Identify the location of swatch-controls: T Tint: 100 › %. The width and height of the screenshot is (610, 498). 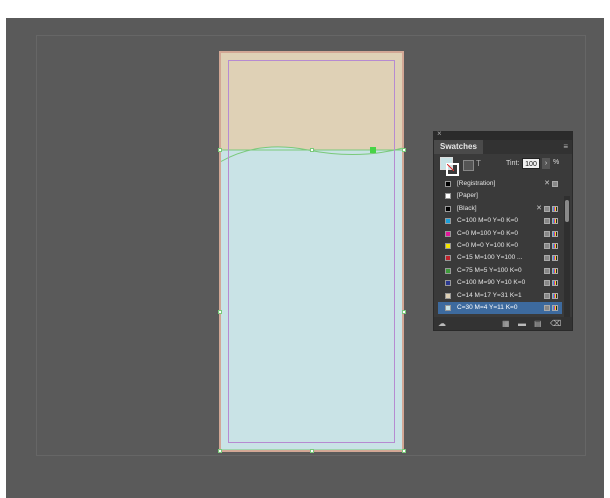
(503, 165).